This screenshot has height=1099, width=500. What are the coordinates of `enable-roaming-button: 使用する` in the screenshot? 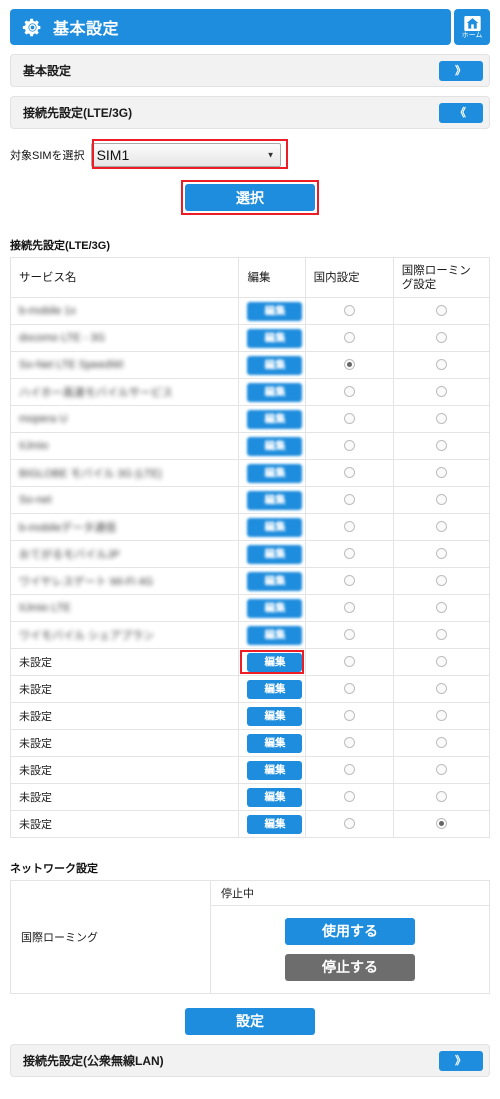 It's located at (350, 931).